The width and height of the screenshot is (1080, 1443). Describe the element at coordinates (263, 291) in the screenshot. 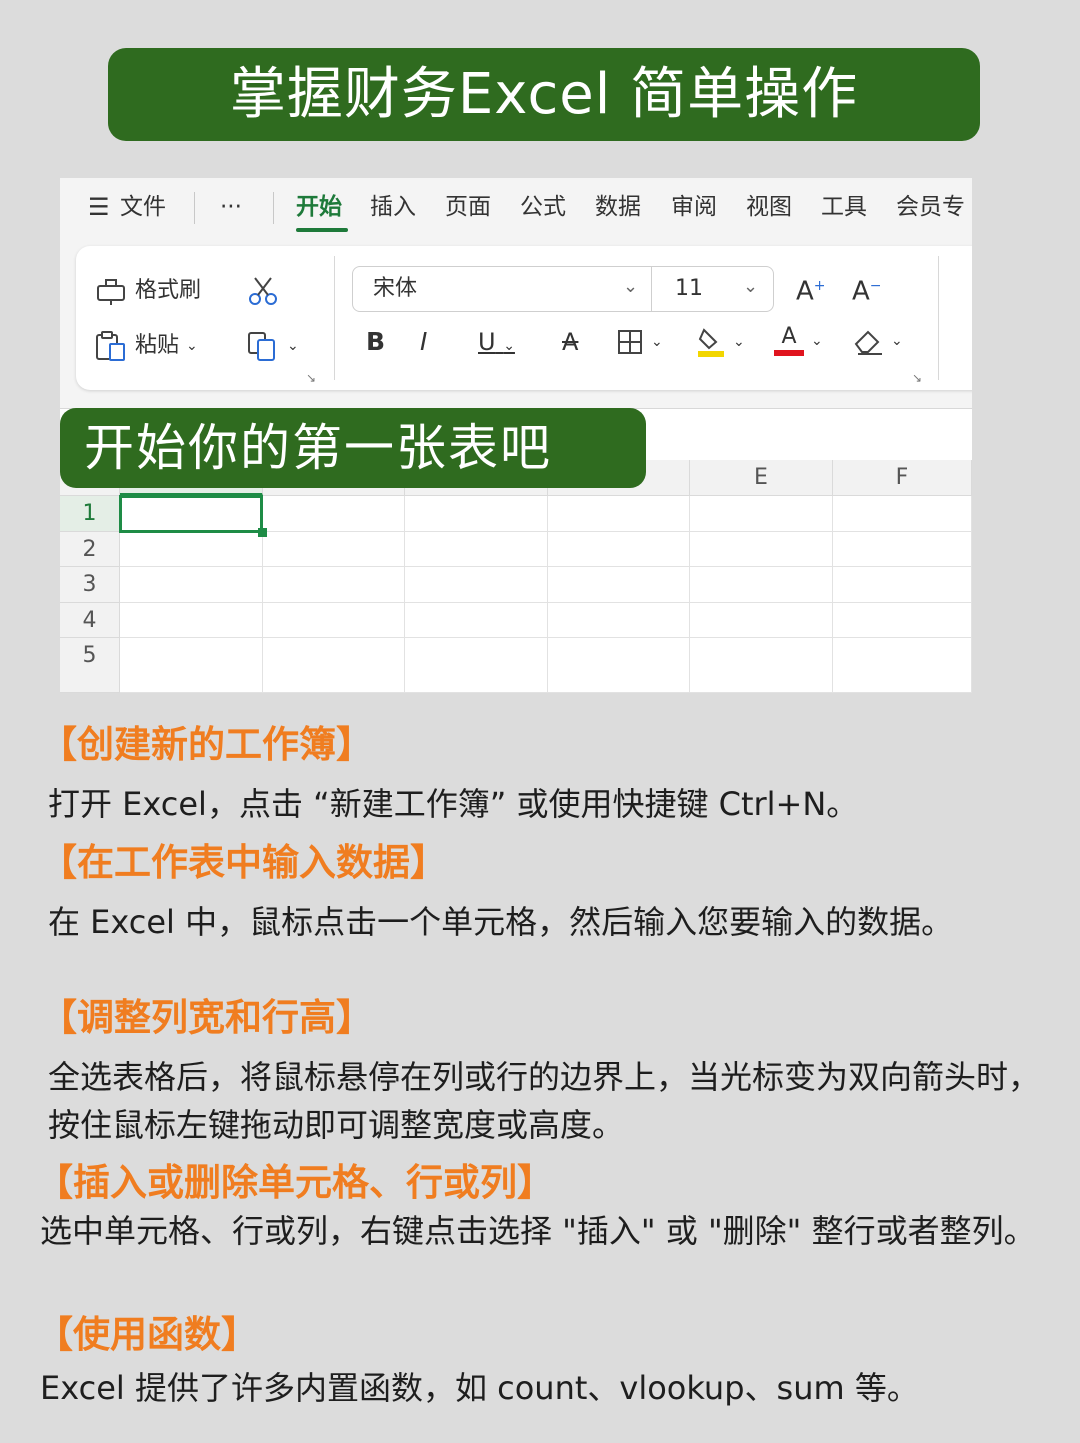

I see `cut-icon` at that location.